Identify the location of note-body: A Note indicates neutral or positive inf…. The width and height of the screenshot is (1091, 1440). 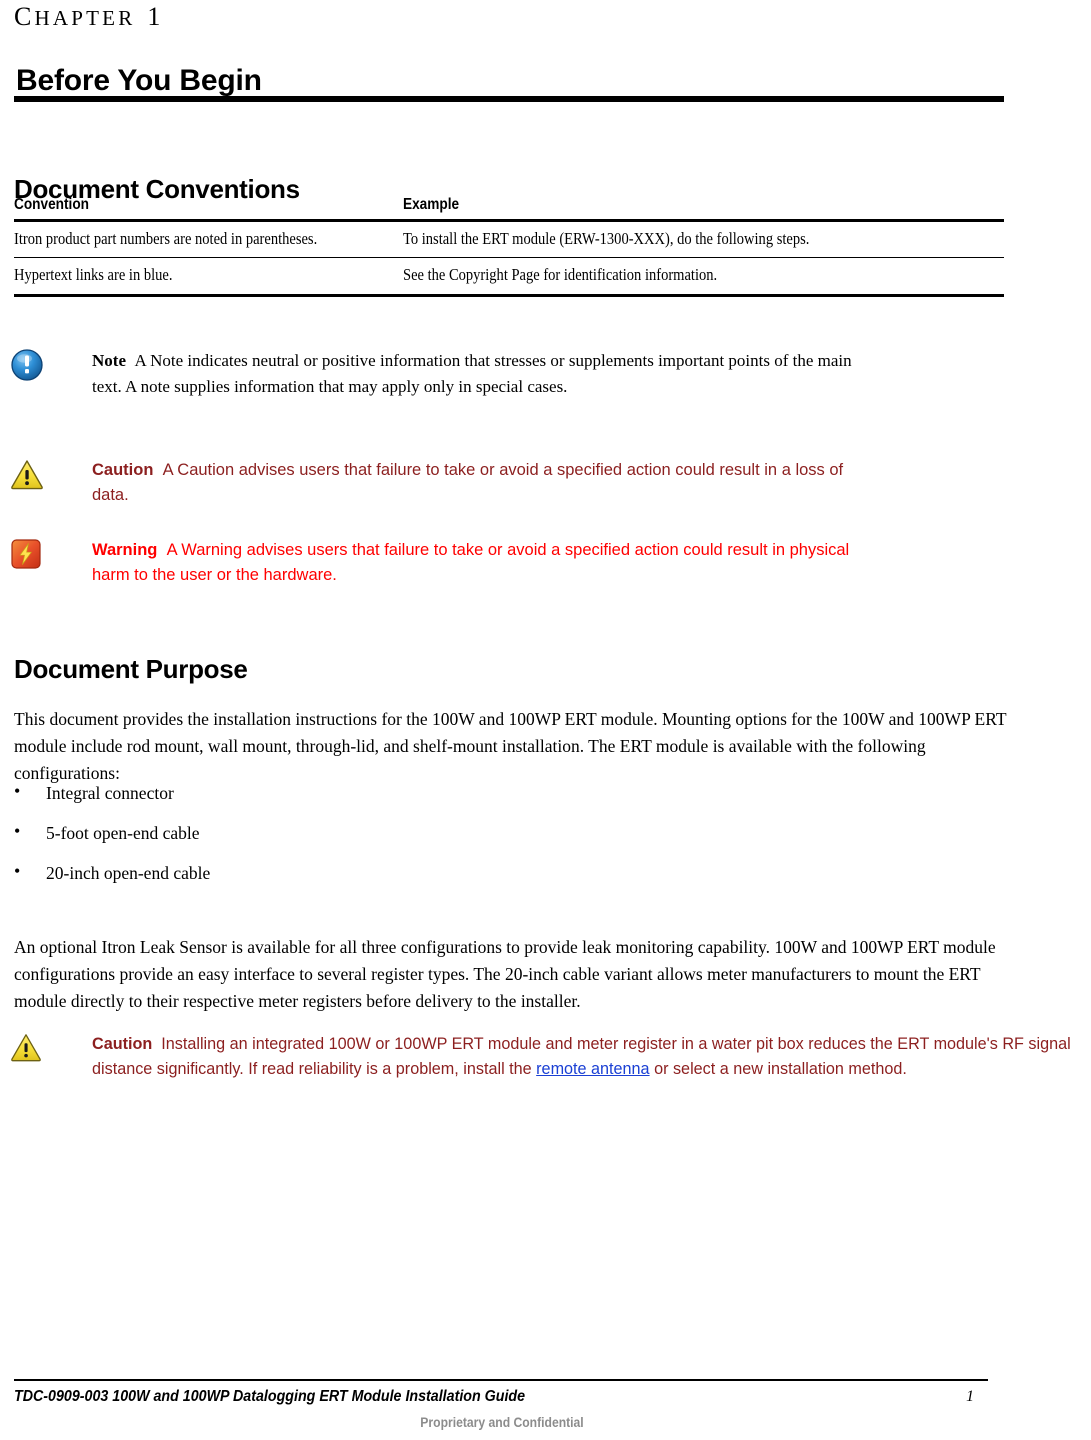
(472, 373).